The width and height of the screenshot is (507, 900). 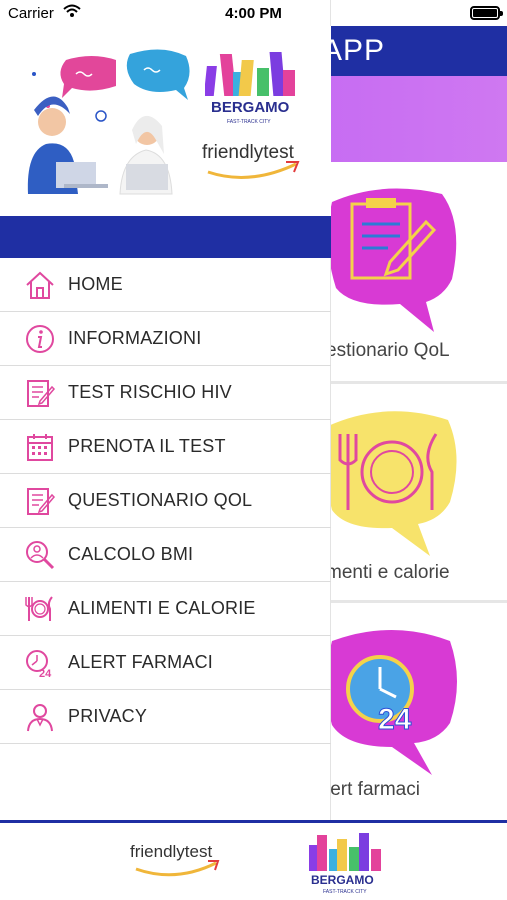 What do you see at coordinates (40, 339) in the screenshot?
I see `info-icon` at bounding box center [40, 339].